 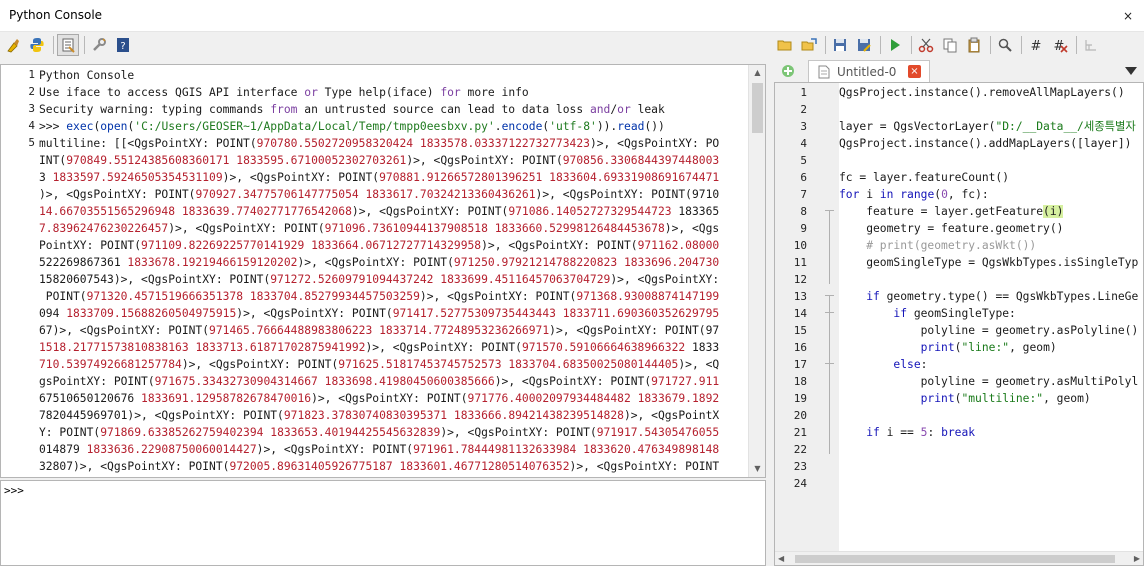 What do you see at coordinates (1005, 45) in the screenshot?
I see `find-button` at bounding box center [1005, 45].